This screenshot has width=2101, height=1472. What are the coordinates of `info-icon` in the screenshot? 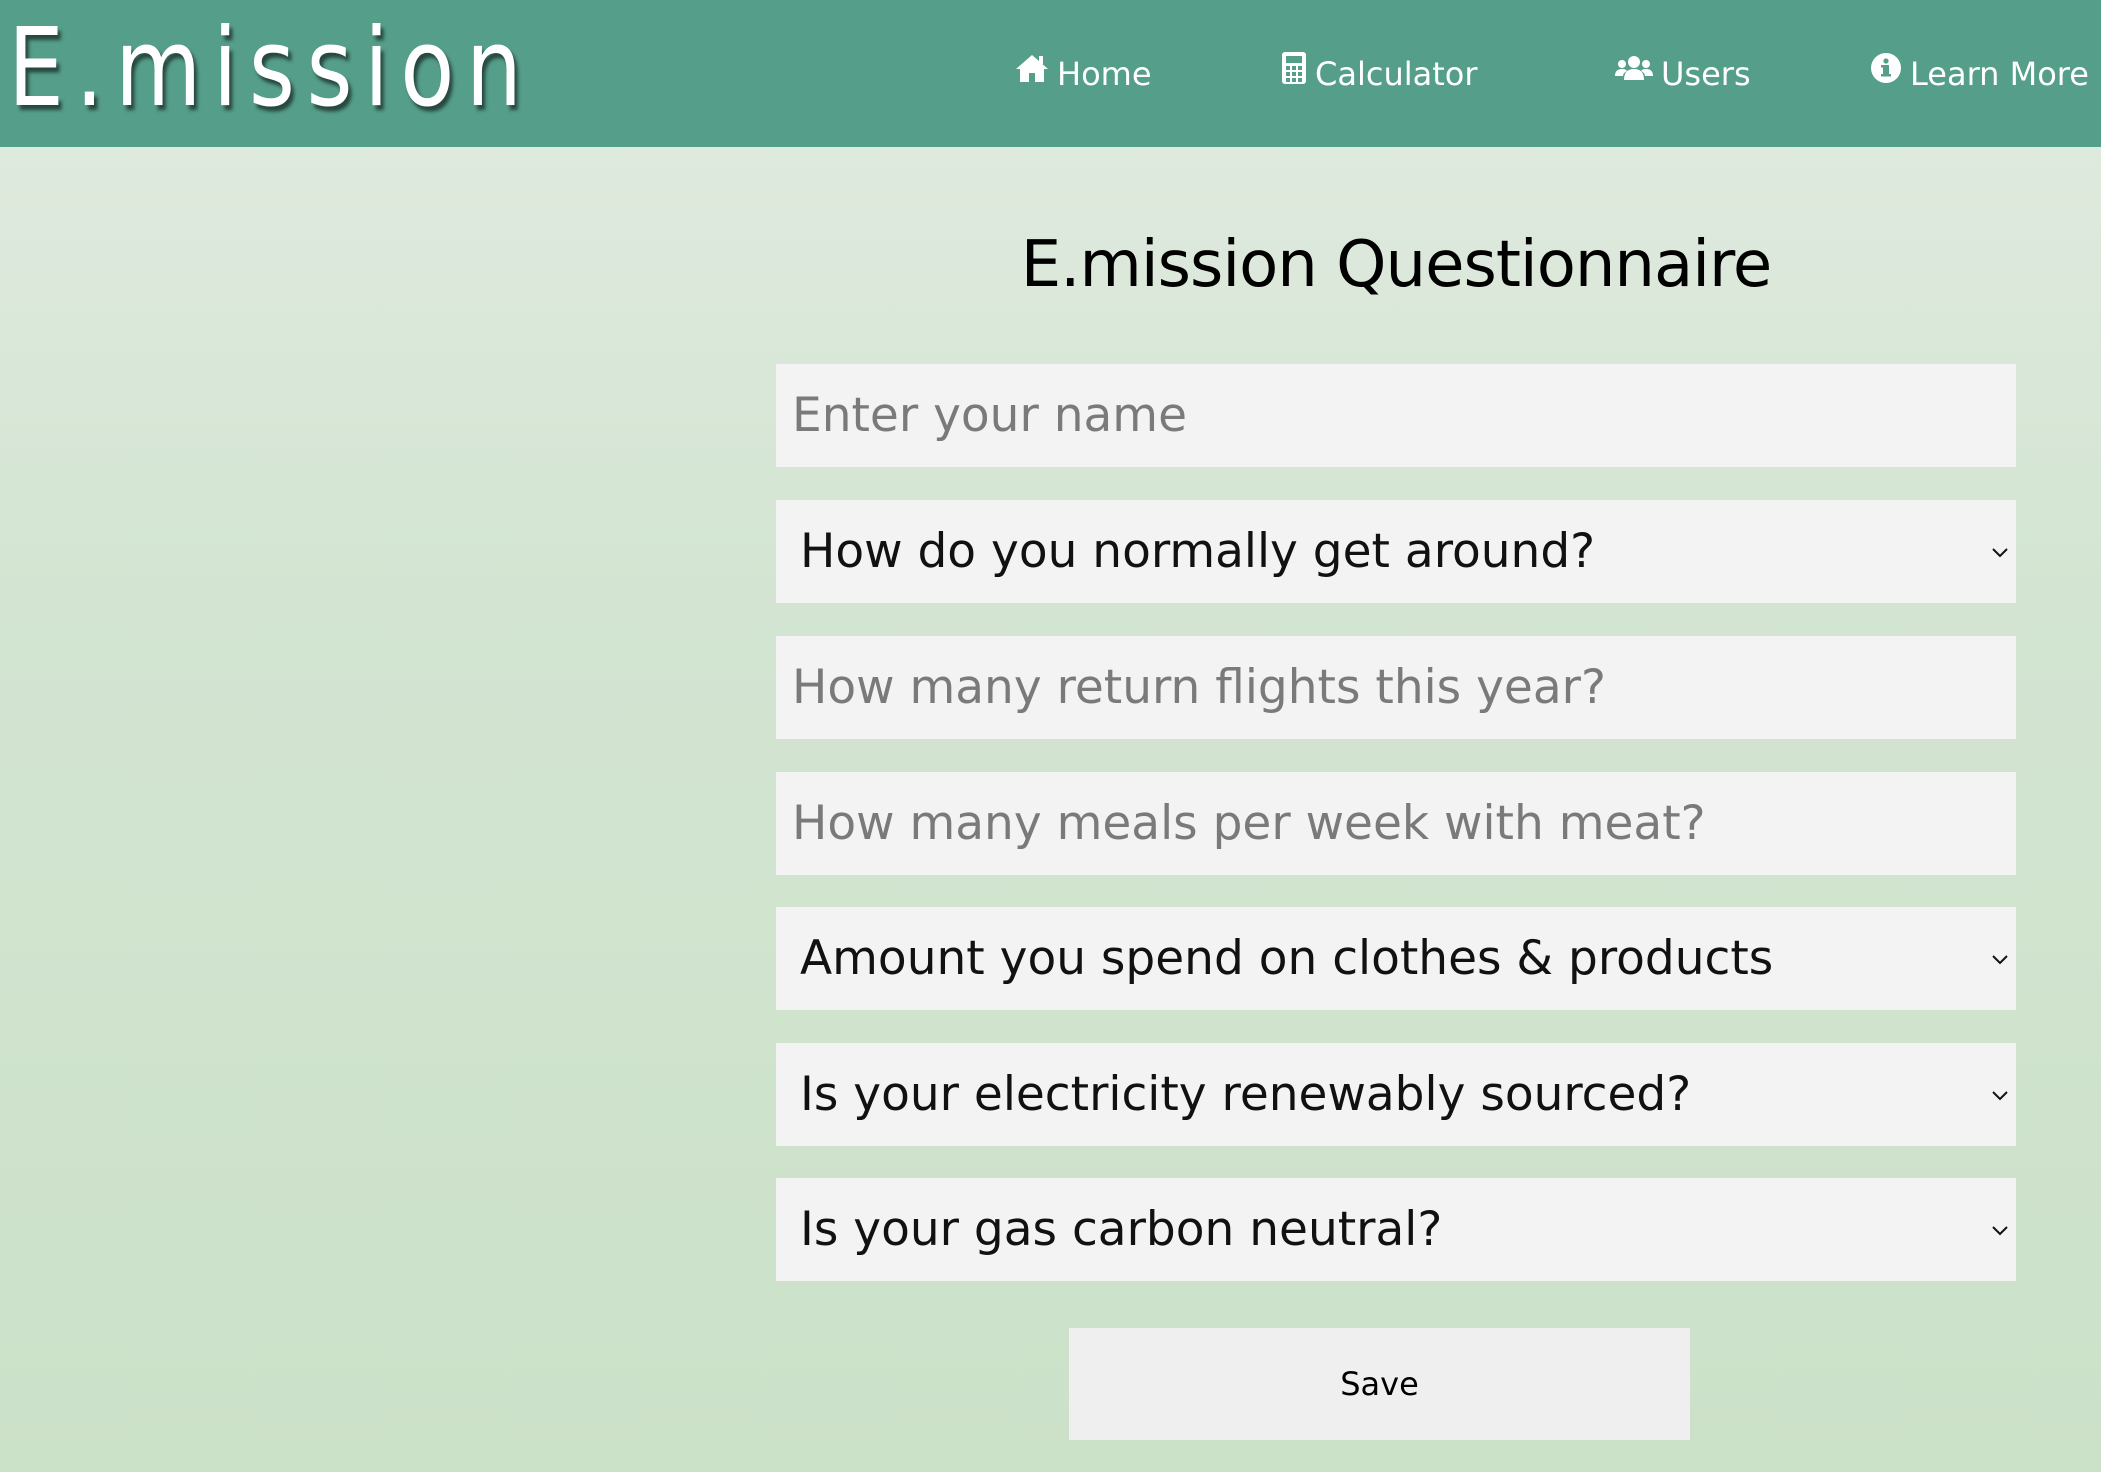 It's located at (1886, 68).